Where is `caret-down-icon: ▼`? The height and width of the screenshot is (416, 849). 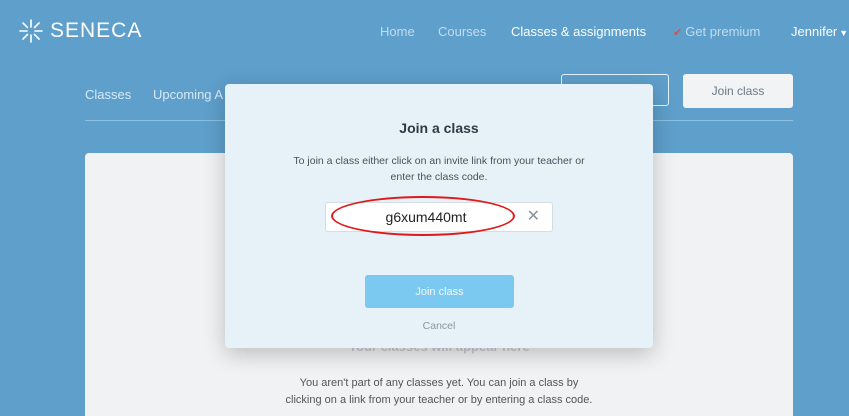 caret-down-icon: ▼ is located at coordinates (844, 33).